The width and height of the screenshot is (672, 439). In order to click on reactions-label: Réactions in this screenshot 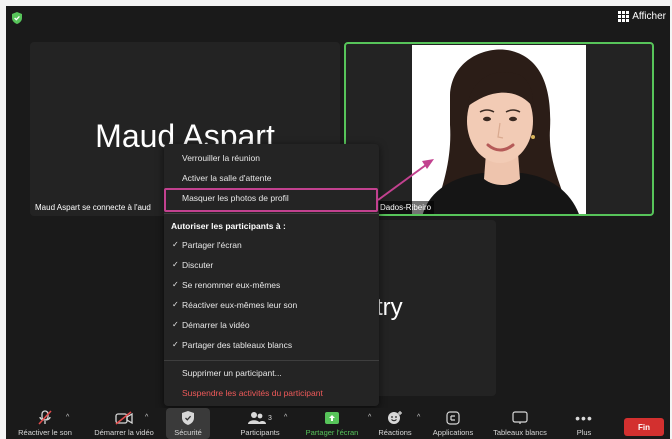, I will do `click(395, 432)`.